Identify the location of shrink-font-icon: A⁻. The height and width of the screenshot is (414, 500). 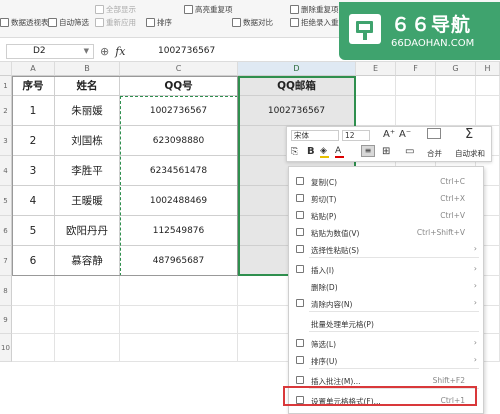
(405, 134).